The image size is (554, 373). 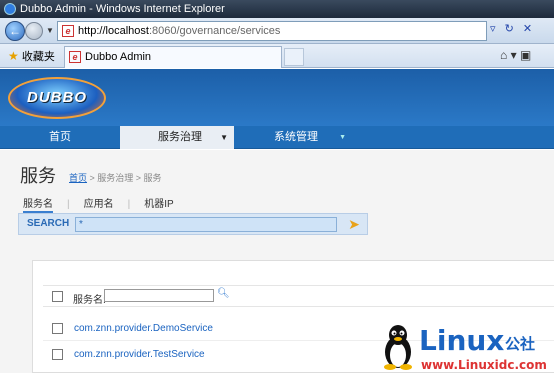 I want to click on history-dropdown-icon: ▼, so click(x=50, y=30).